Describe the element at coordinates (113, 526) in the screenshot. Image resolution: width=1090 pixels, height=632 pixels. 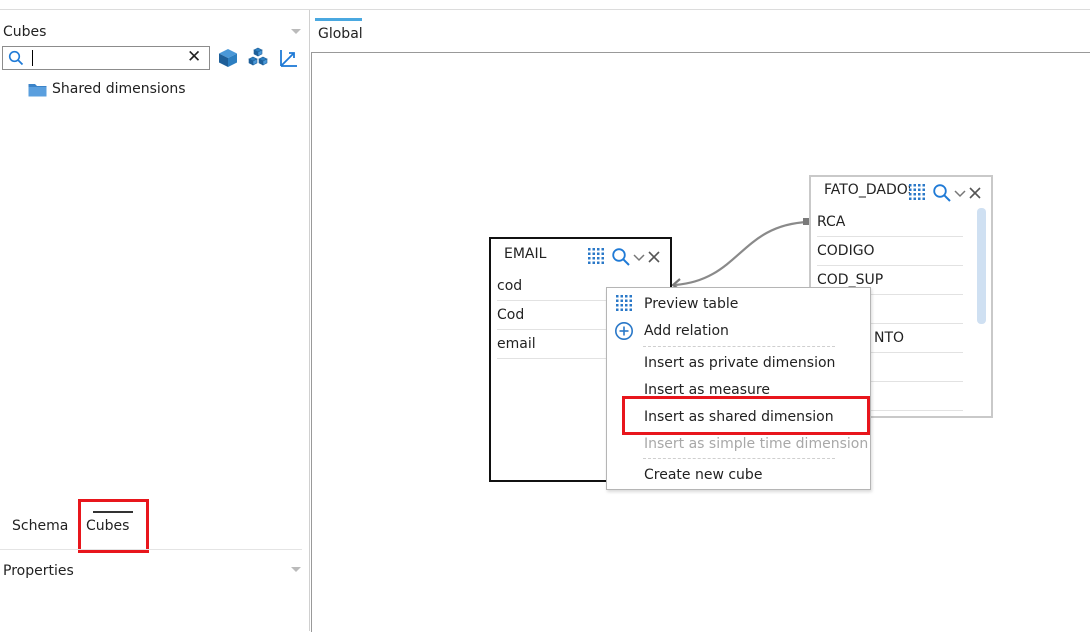
I see `highlight-box-cubes-tab` at that location.